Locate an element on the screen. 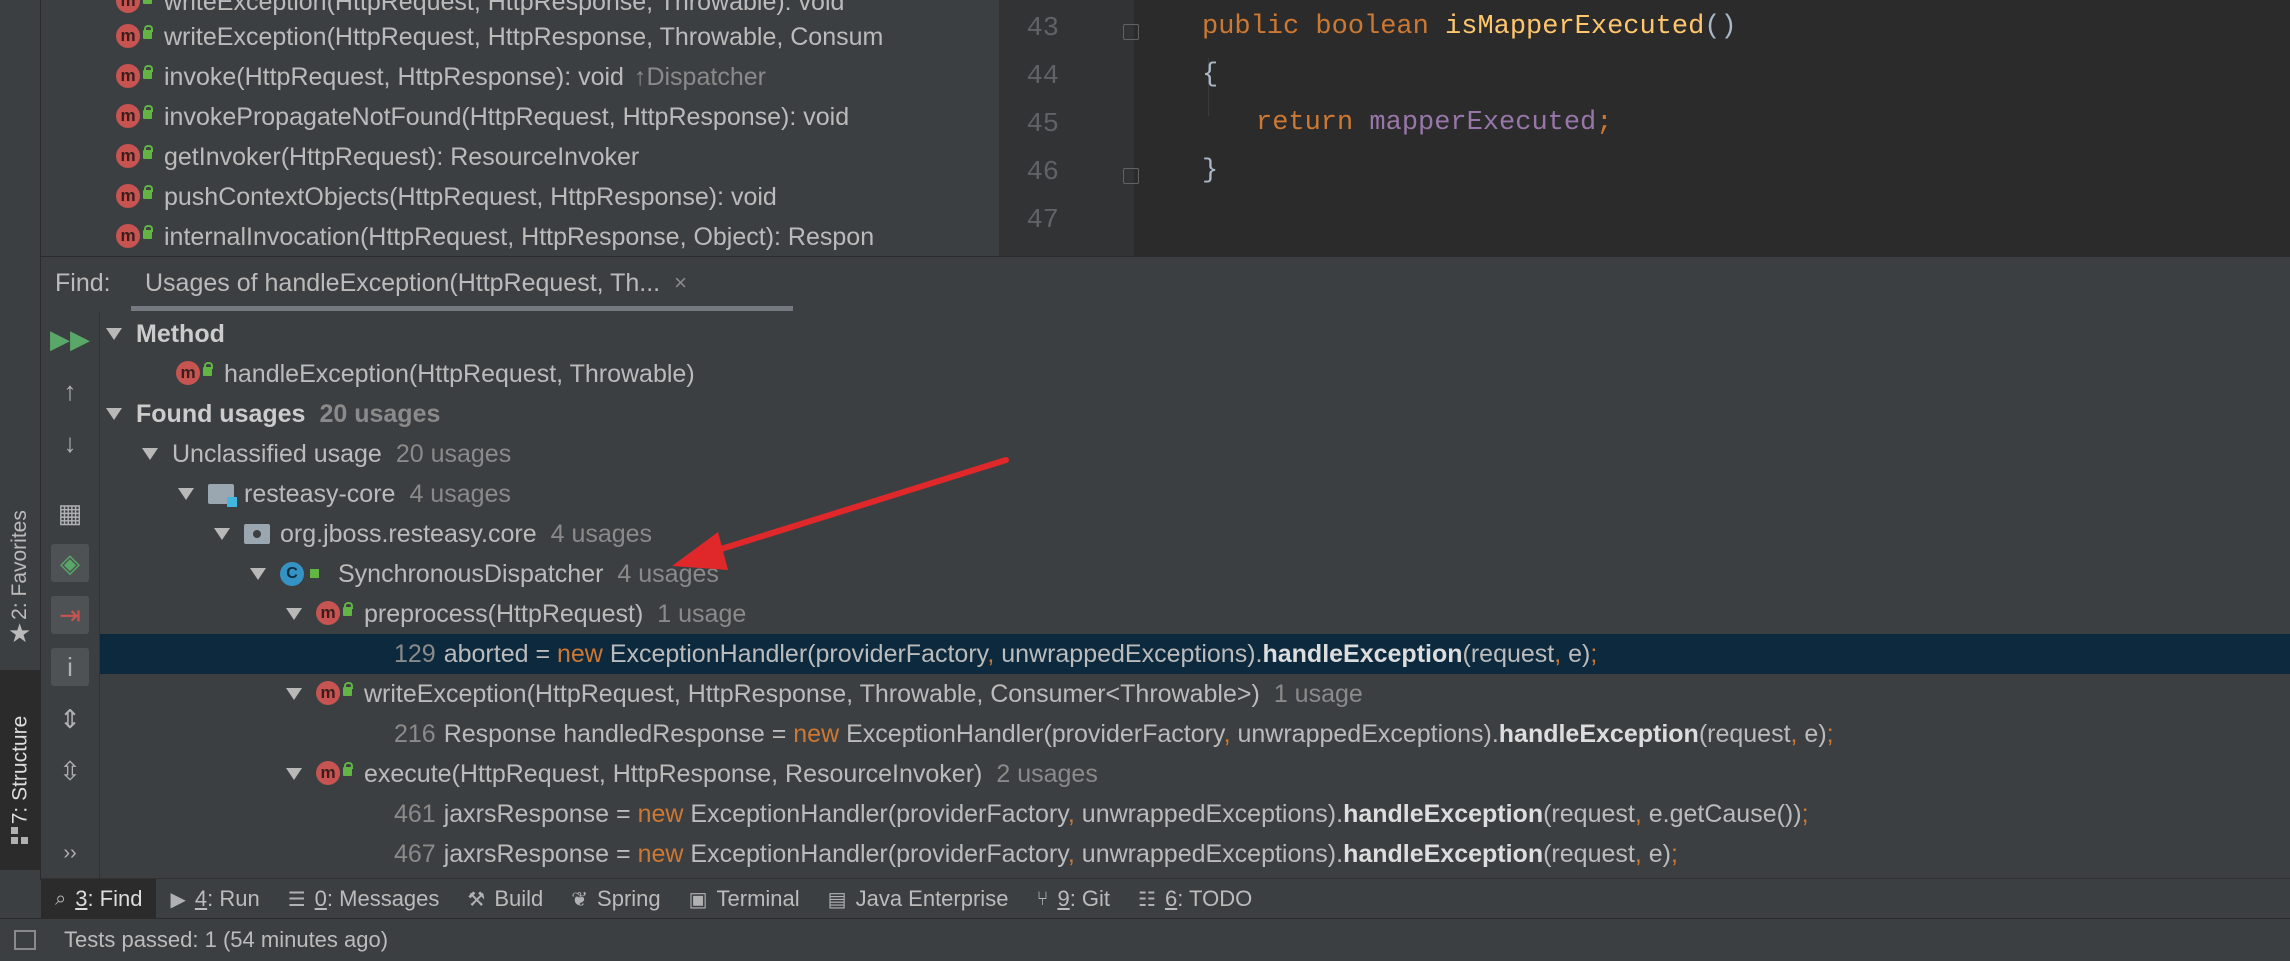 This screenshot has height=961, width=2290. structure-icon is located at coordinates (19, 835).